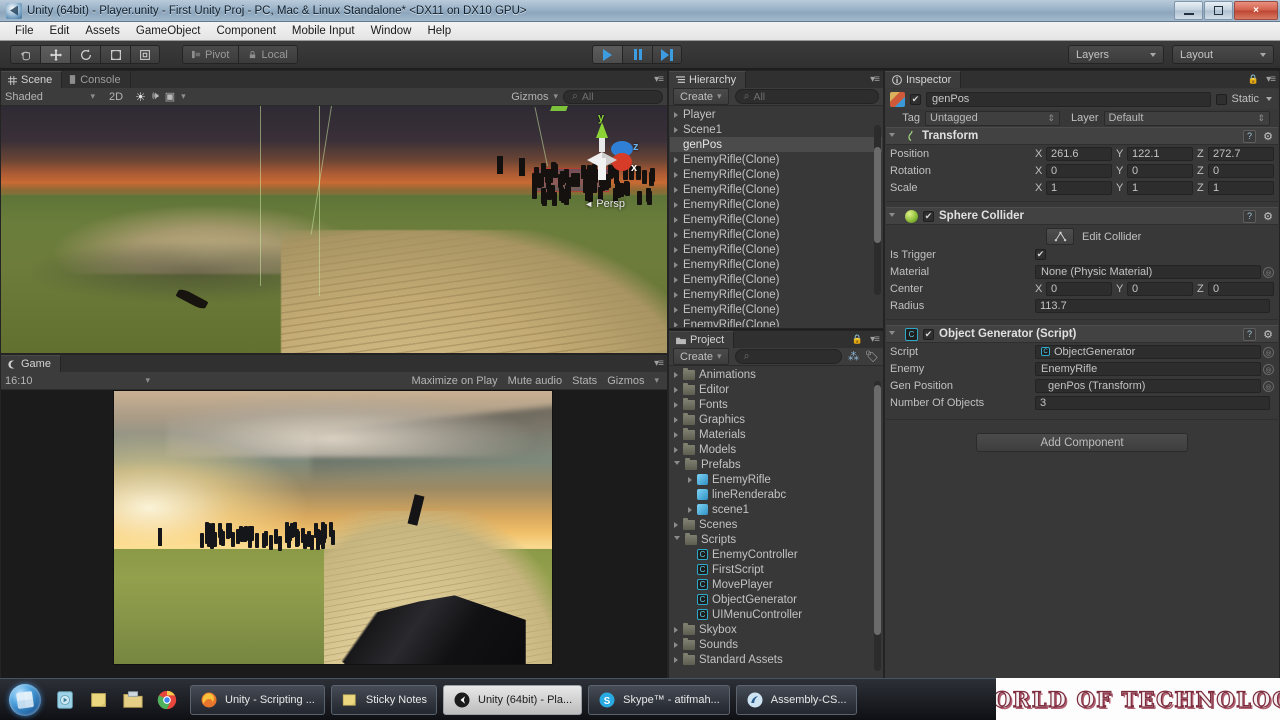 This screenshot has height=720, width=1280. Describe the element at coordinates (602, 153) in the screenshot. I see `scene-orientation-gizmo: y z x` at that location.